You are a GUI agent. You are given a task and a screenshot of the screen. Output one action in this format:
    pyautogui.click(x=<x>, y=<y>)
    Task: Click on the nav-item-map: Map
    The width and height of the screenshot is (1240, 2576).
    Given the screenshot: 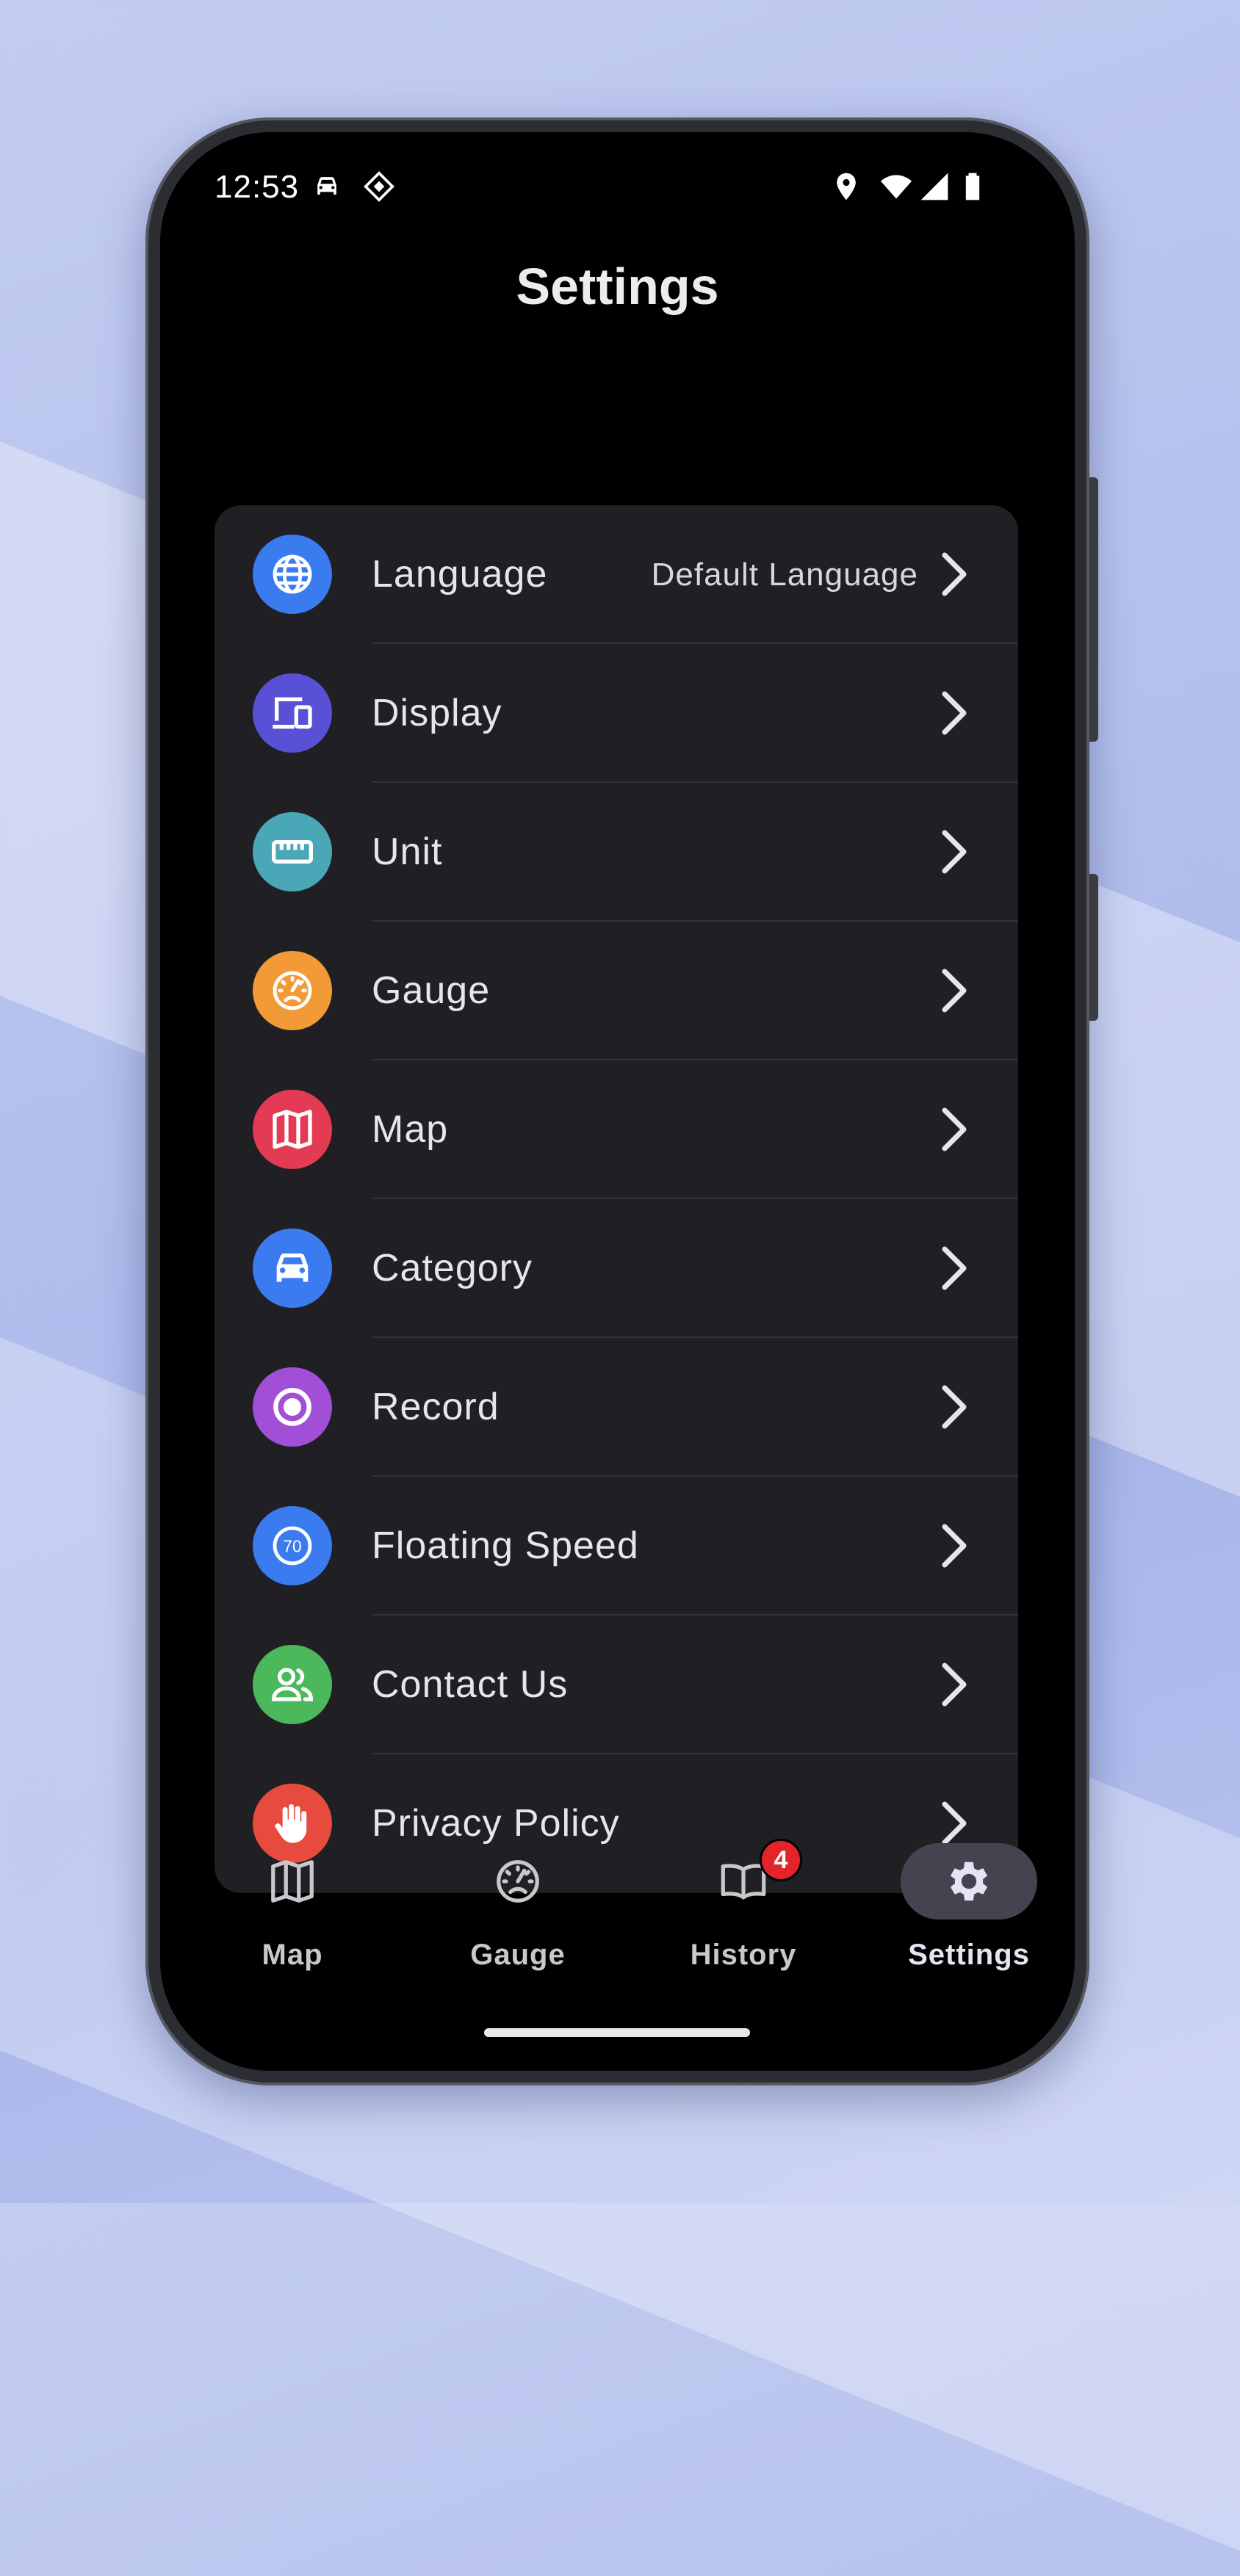 What is the action you would take?
    pyautogui.click(x=292, y=1913)
    